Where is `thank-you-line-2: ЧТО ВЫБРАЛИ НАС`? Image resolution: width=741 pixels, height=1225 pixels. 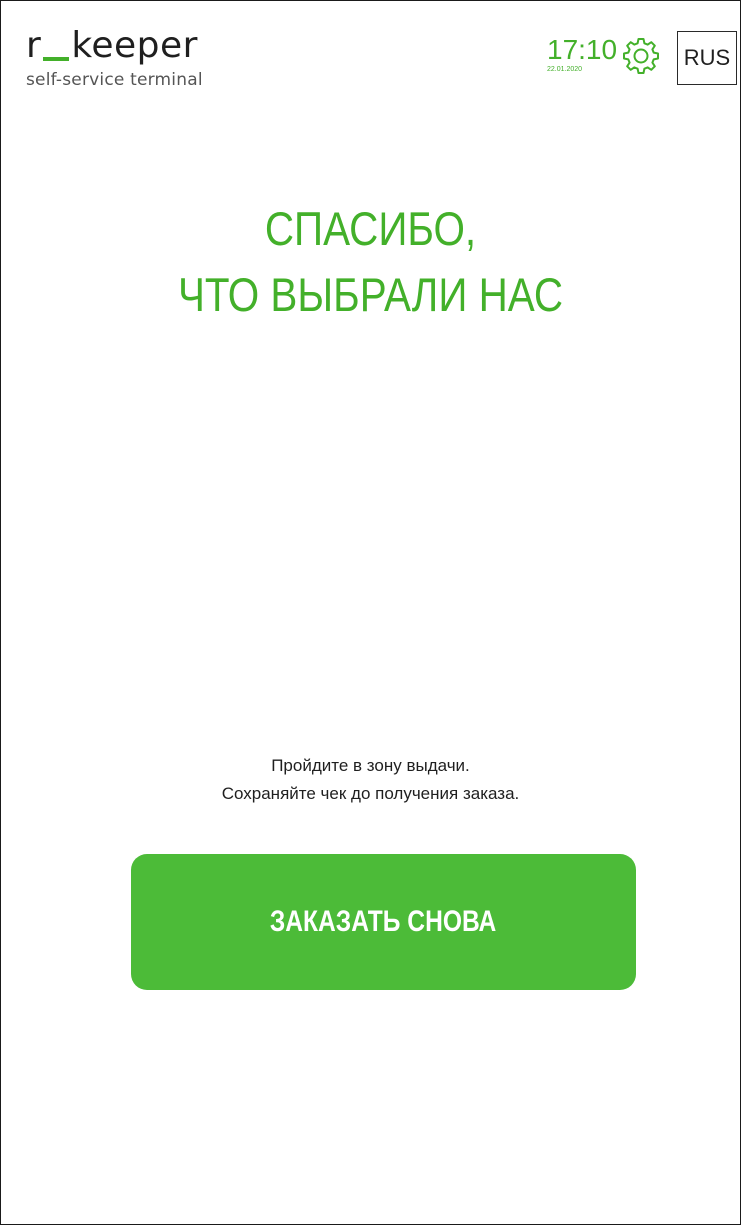 thank-you-line-2: ЧТО ВЫБРАЛИ НАС is located at coordinates (370, 294).